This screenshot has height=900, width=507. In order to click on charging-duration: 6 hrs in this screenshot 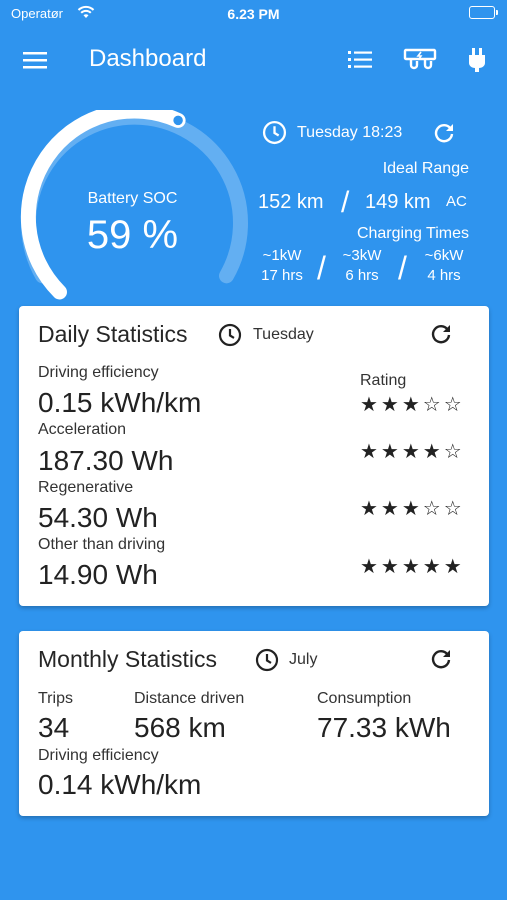, I will do `click(362, 275)`.